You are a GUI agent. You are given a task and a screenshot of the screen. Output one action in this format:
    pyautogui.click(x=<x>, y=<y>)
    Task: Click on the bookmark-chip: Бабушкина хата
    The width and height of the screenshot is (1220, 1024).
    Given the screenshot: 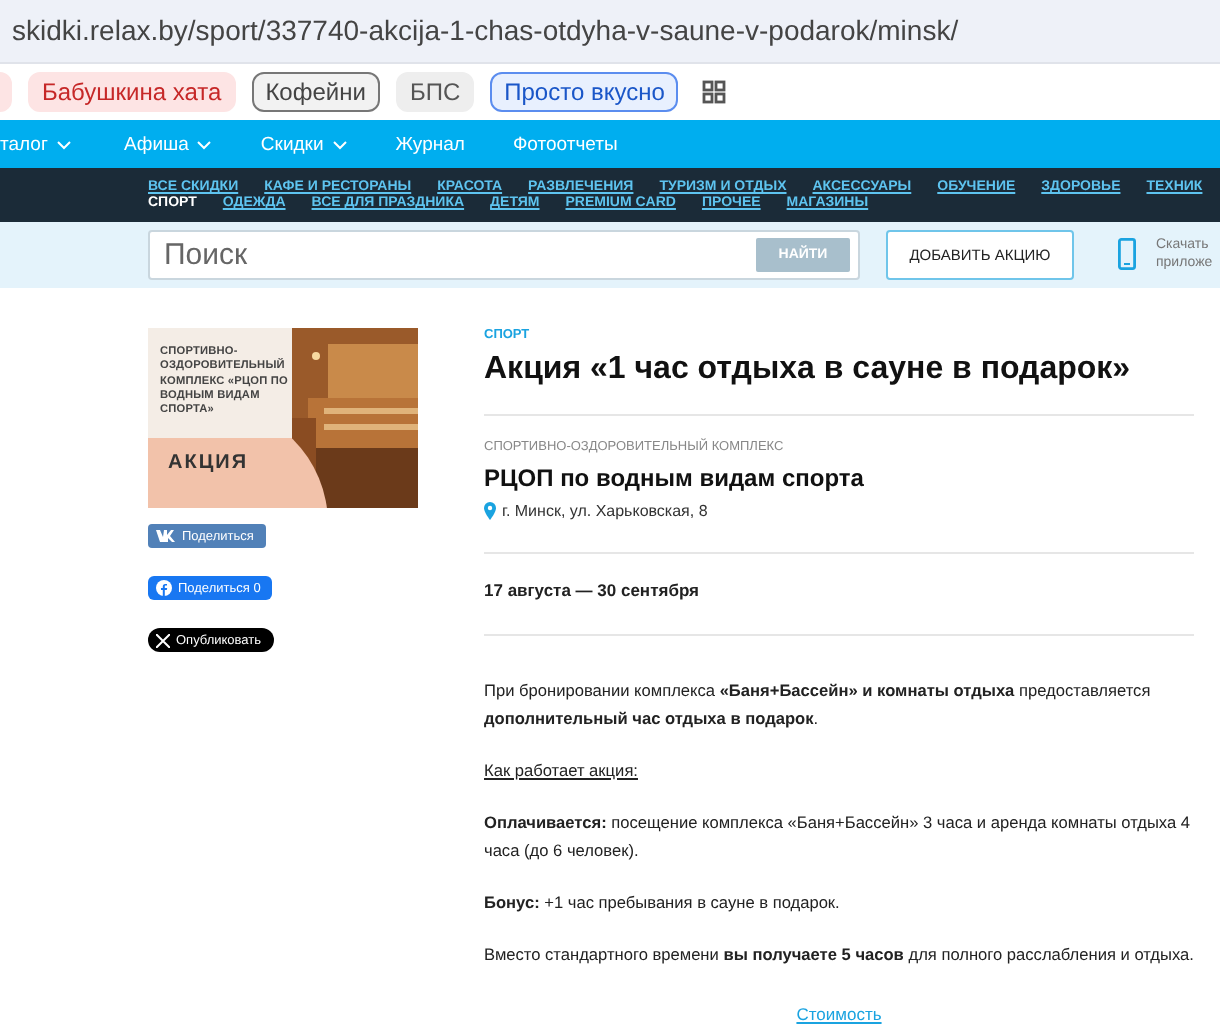 What is the action you would take?
    pyautogui.click(x=132, y=91)
    